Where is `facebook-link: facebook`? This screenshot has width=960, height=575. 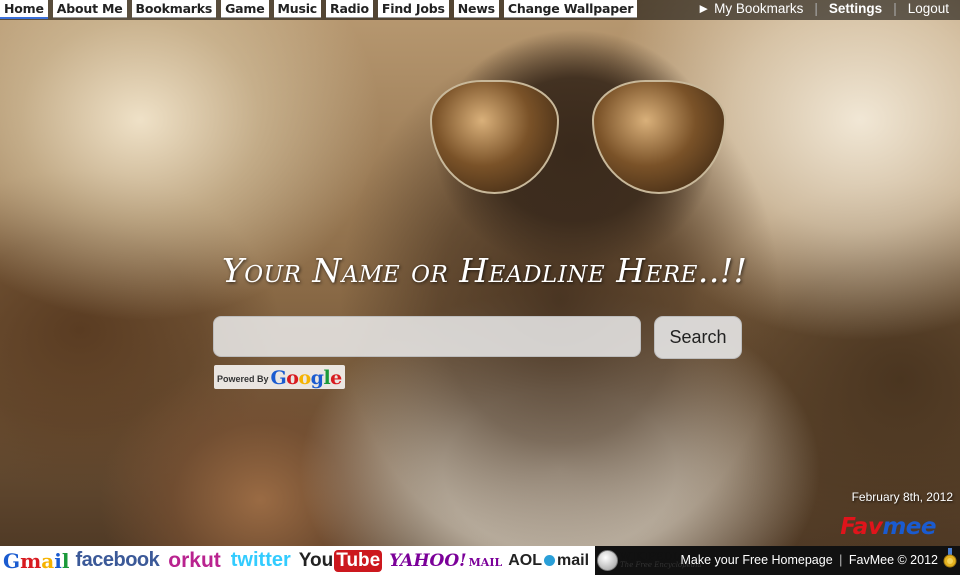
facebook-link: facebook is located at coordinates (117, 560).